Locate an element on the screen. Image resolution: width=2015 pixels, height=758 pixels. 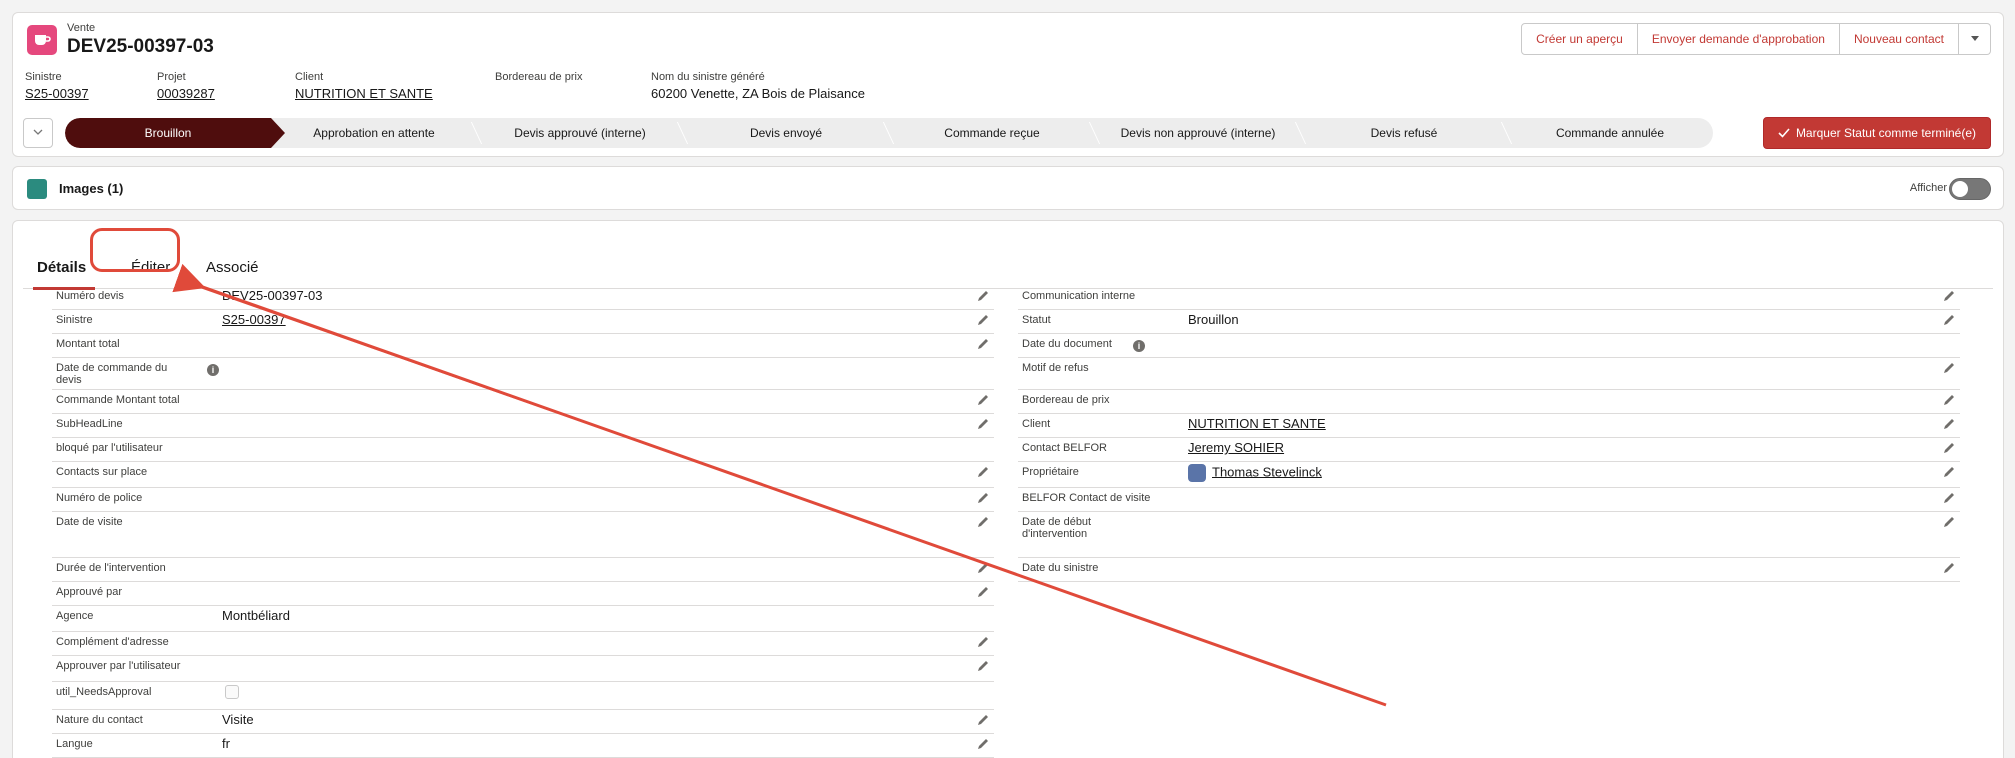
field-value-text: Brouillon is located at coordinates (1213, 319).